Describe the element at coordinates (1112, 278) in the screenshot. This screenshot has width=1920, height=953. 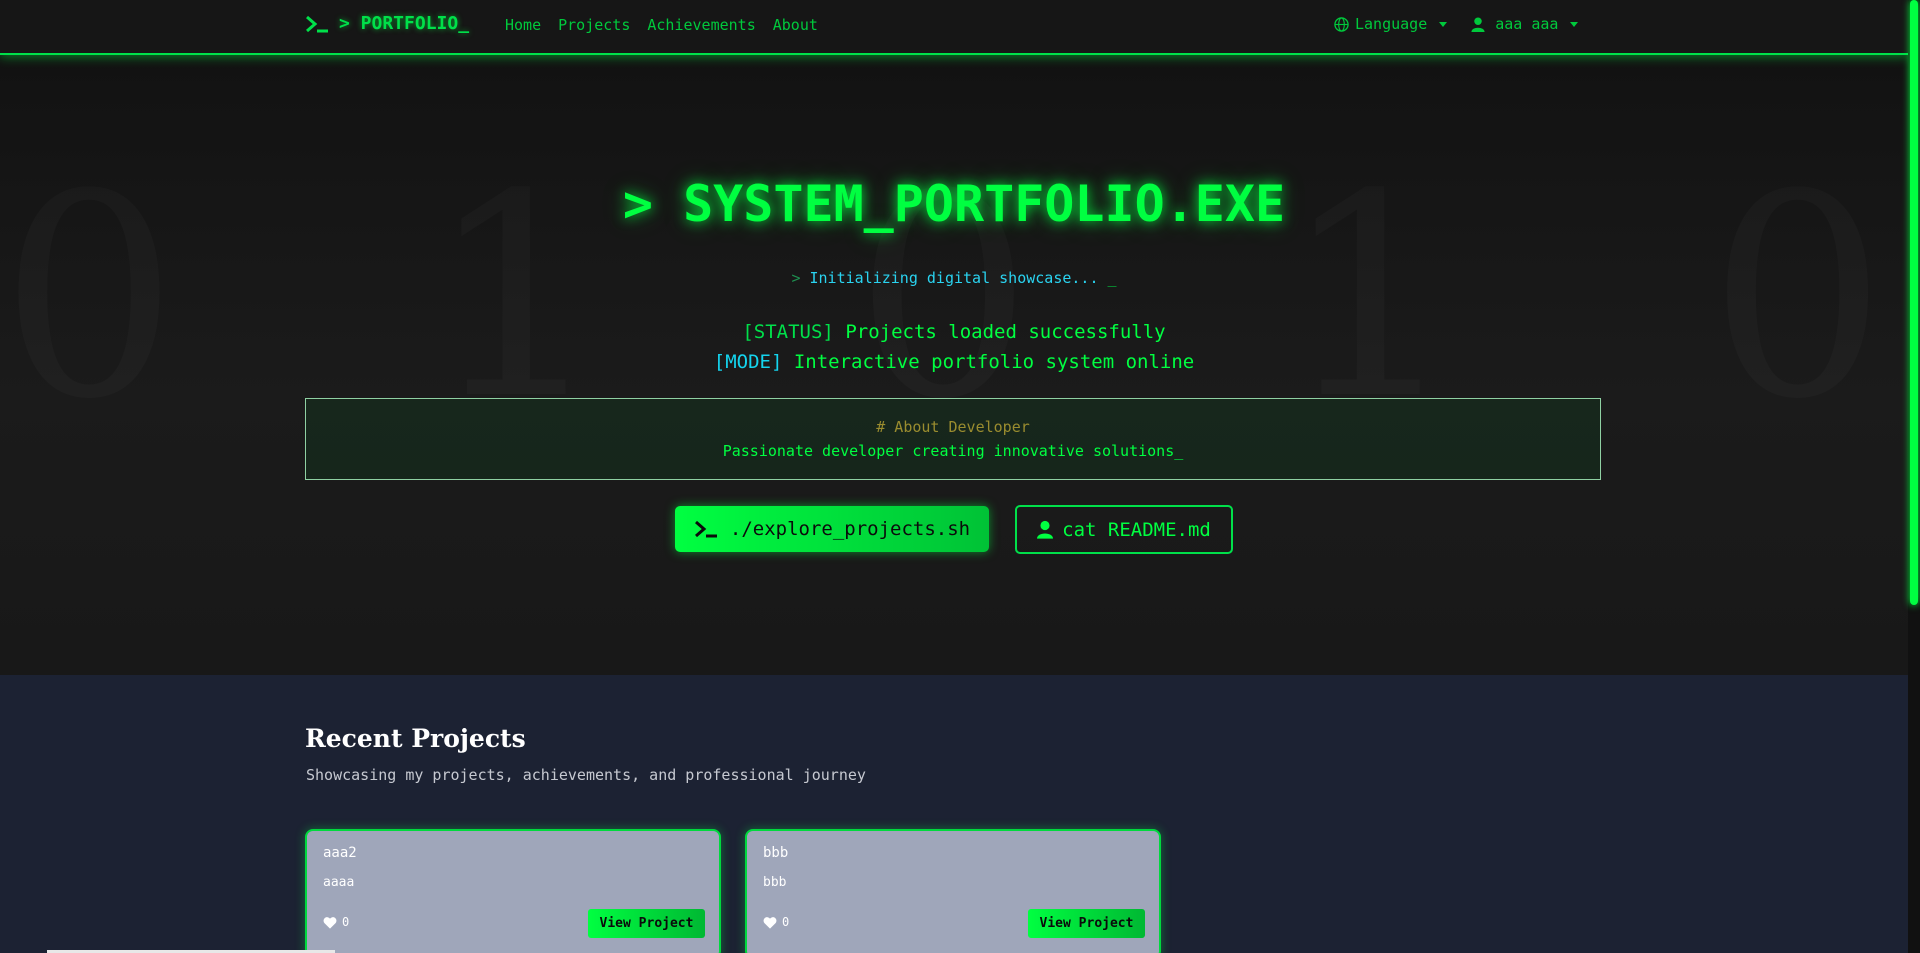
I see `blinking-cursor: _` at that location.